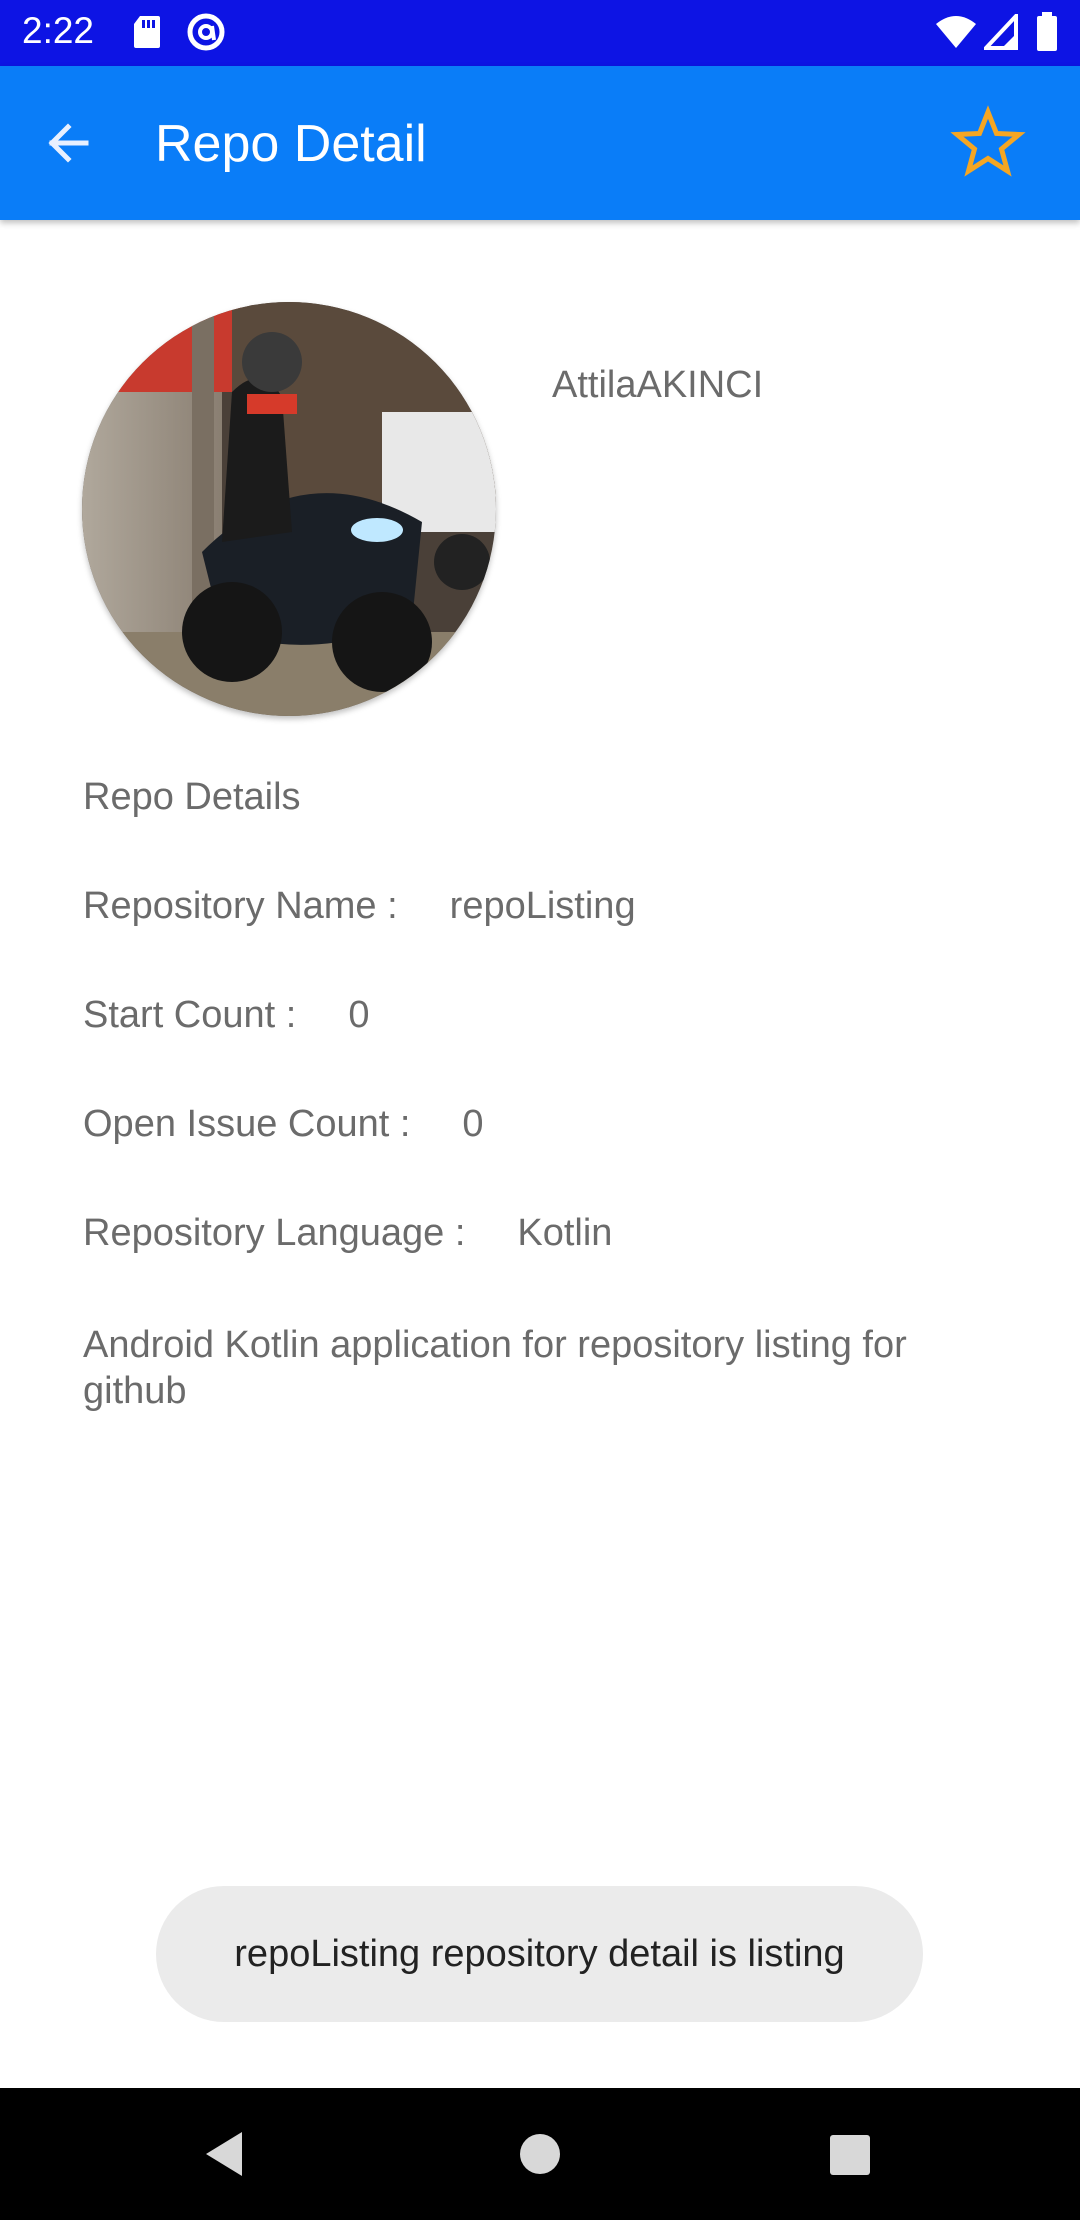 This screenshot has height=2220, width=1080. I want to click on back-button, so click(75, 143).